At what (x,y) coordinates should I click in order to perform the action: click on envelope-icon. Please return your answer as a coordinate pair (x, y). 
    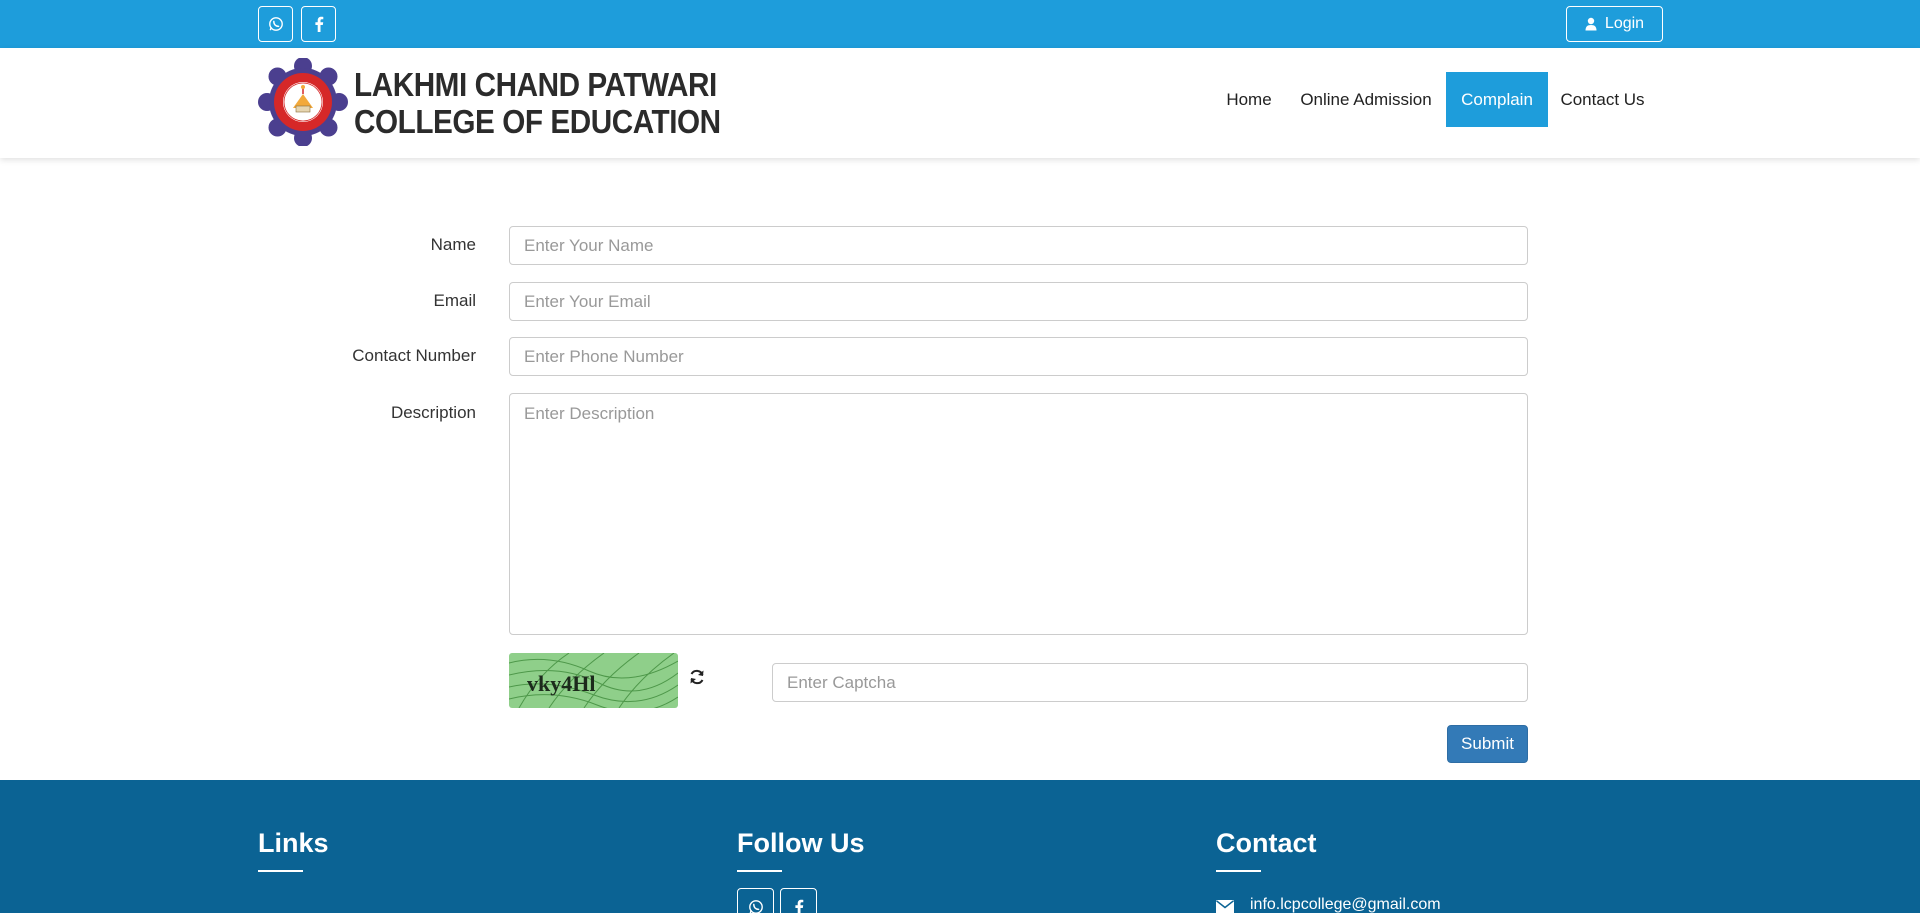
    Looking at the image, I should click on (1225, 906).